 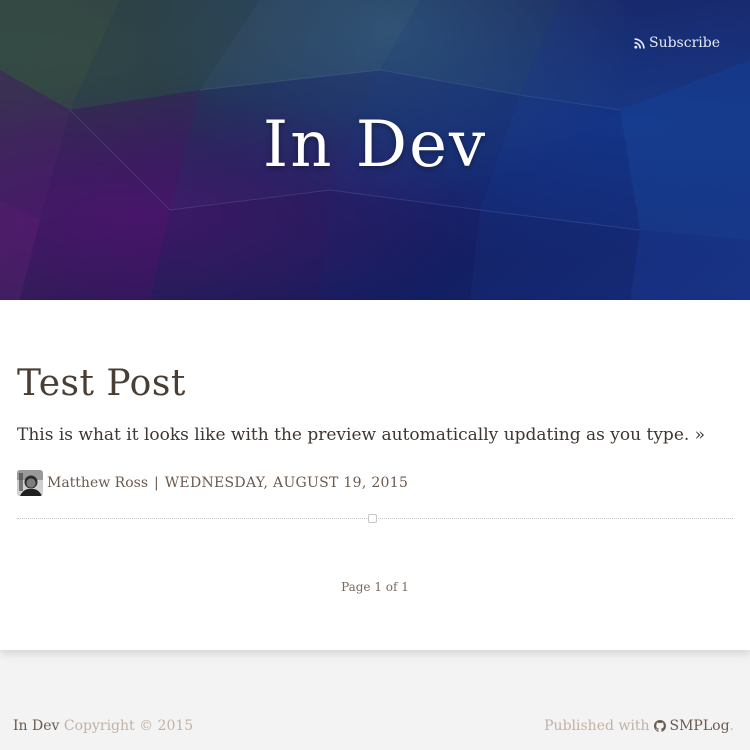 I want to click on footer-copyright-block: In Dev Copyright © 2015, so click(x=103, y=726).